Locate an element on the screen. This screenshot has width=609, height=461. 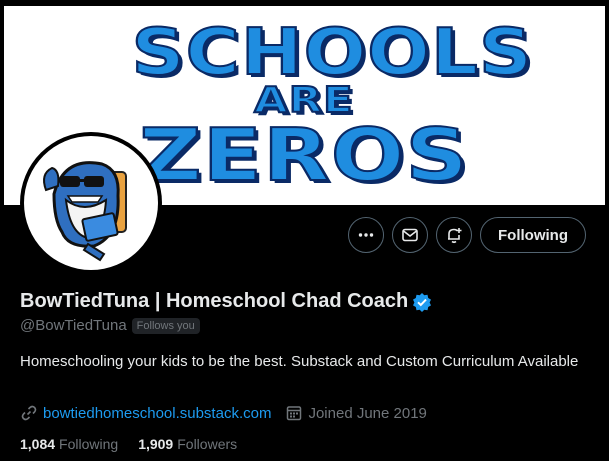
follows-you-badge: Follows you is located at coordinates (165, 325).